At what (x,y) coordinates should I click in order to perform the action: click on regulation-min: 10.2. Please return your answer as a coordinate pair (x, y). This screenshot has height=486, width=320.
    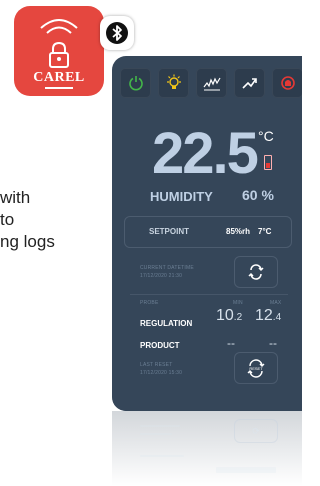
    Looking at the image, I should click on (229, 316).